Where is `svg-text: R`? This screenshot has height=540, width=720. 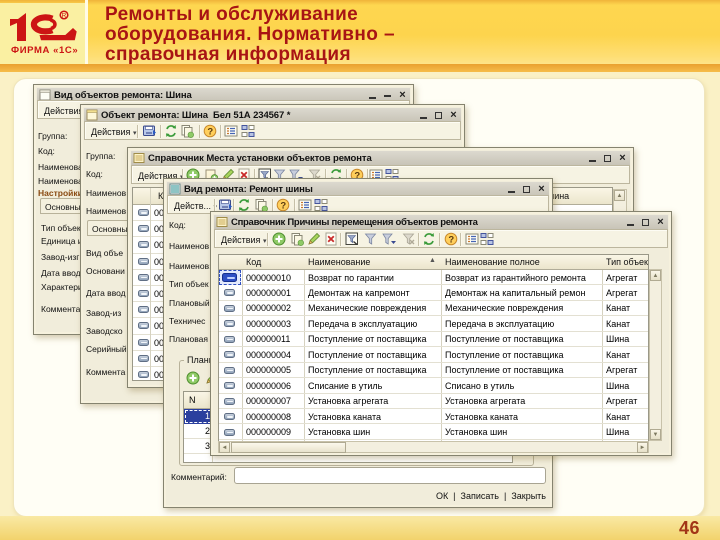 svg-text: R is located at coordinates (64, 16).